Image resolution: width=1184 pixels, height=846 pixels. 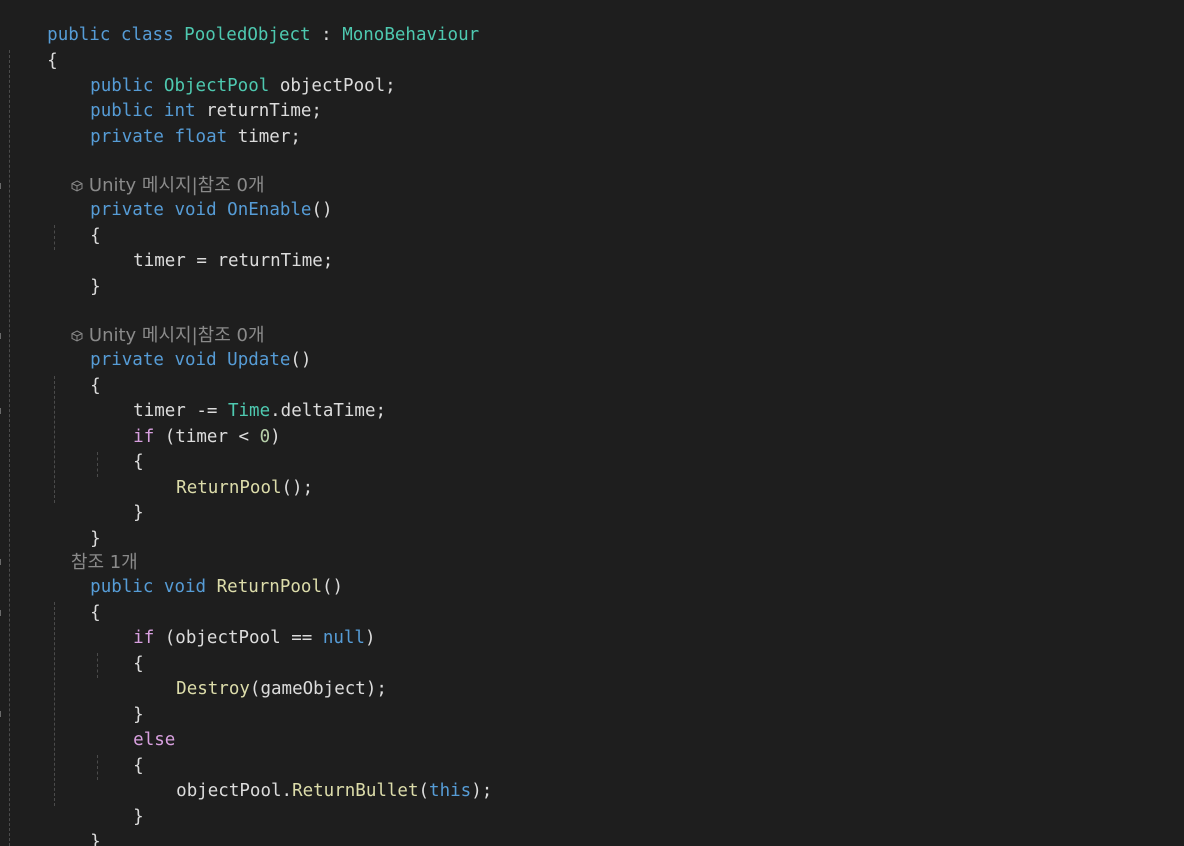 What do you see at coordinates (195, 573) in the screenshot?
I see `code-line-method-returnpool: public void ReturnPool()` at bounding box center [195, 573].